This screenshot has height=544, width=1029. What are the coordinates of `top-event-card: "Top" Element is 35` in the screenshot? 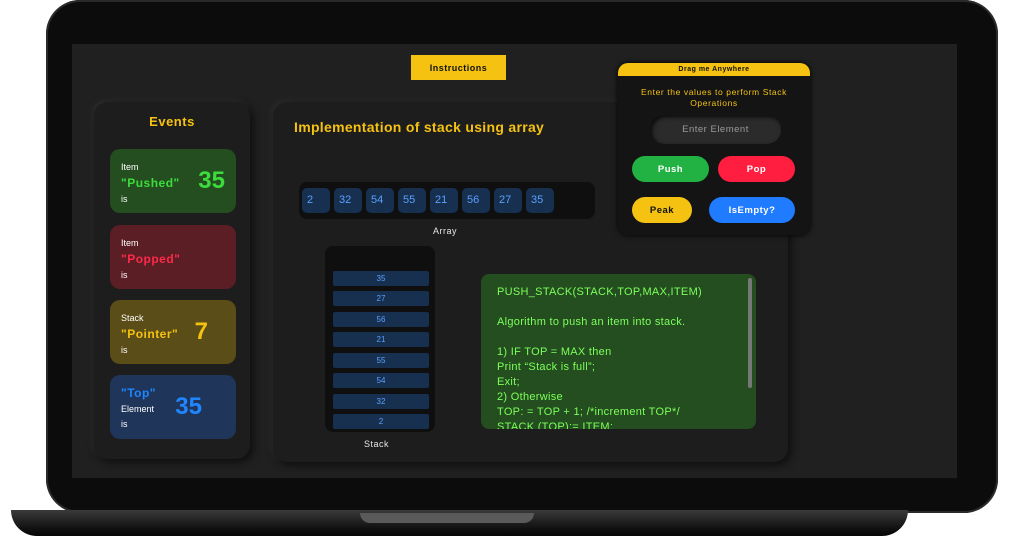 It's located at (173, 407).